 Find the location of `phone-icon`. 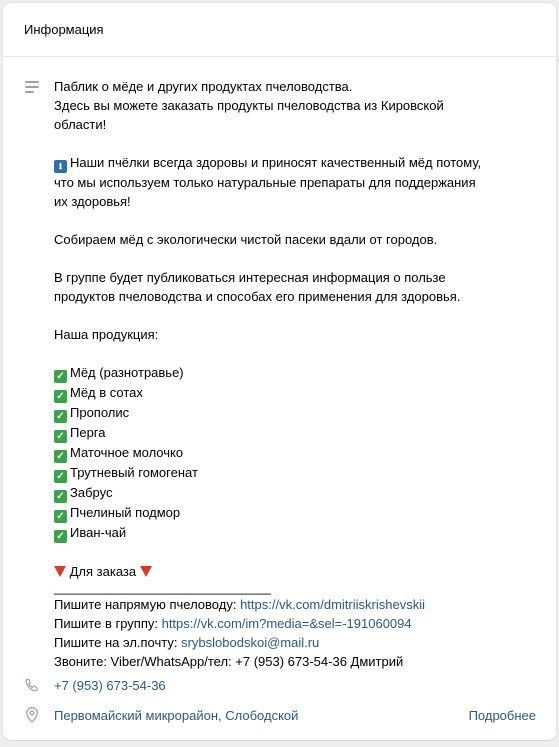

phone-icon is located at coordinates (32, 685).